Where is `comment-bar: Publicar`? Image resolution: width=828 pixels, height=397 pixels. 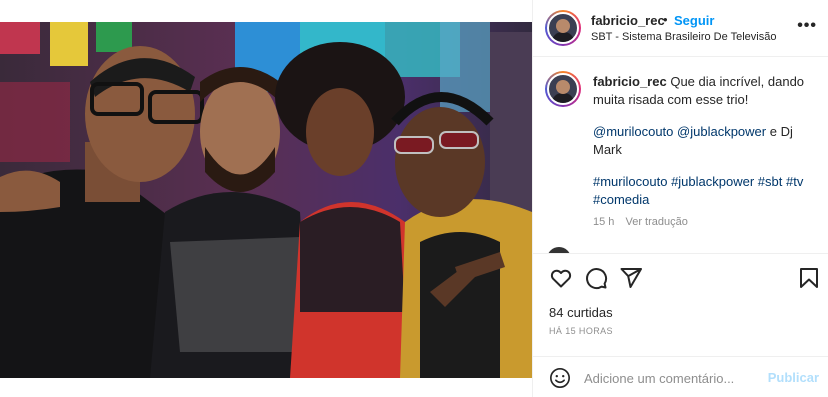 comment-bar: Publicar is located at coordinates (680, 376).